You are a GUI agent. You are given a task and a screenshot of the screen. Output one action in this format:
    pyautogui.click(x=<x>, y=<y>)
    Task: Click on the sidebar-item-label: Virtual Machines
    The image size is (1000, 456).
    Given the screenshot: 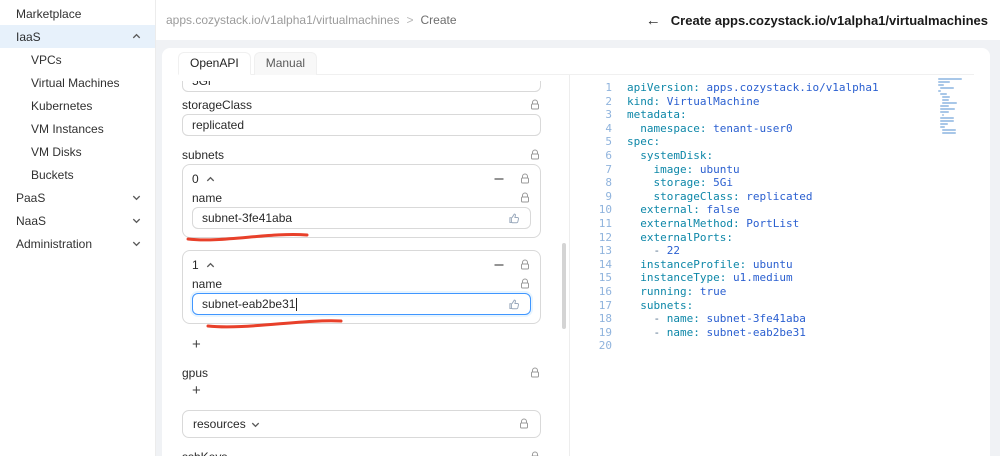 What is the action you would take?
    pyautogui.click(x=75, y=82)
    